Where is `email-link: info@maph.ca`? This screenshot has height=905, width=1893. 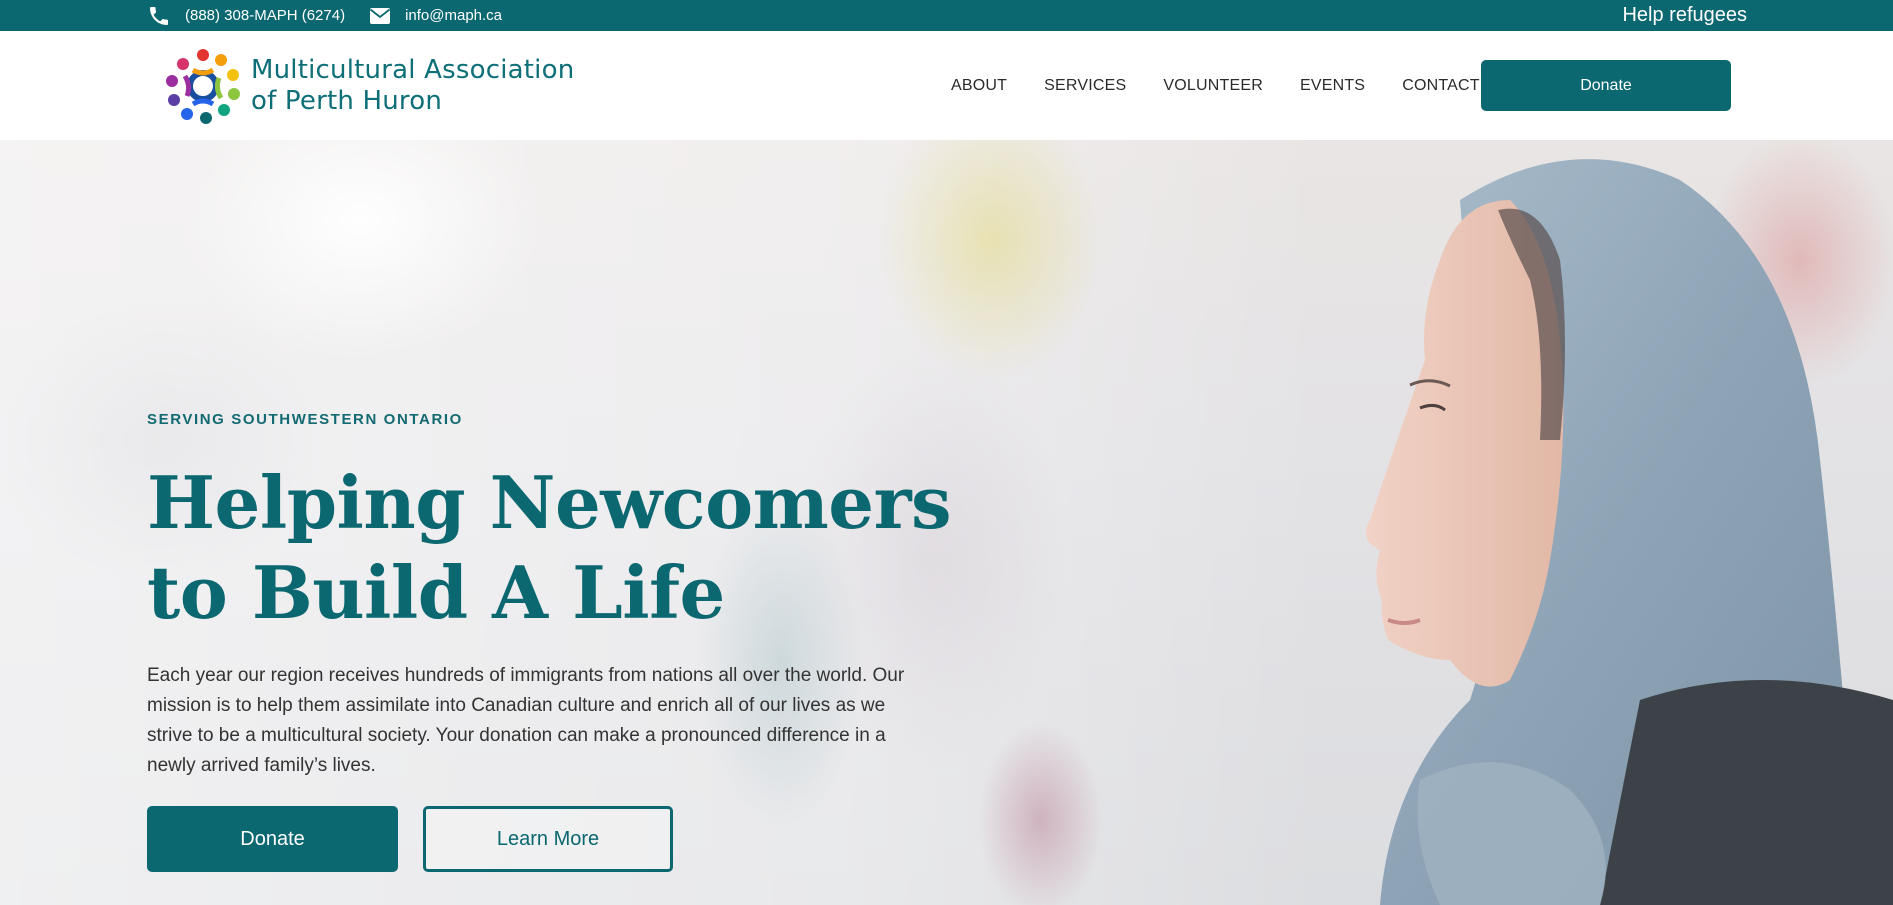
email-link: info@maph.ca is located at coordinates (435, 16).